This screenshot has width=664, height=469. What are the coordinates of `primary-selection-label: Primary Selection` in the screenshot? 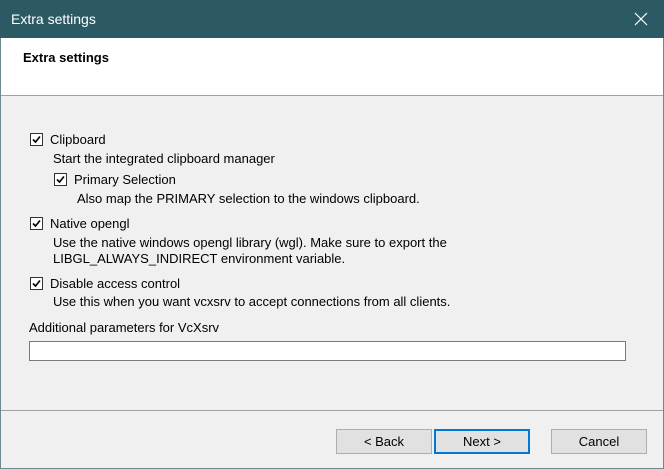 It's located at (125, 179).